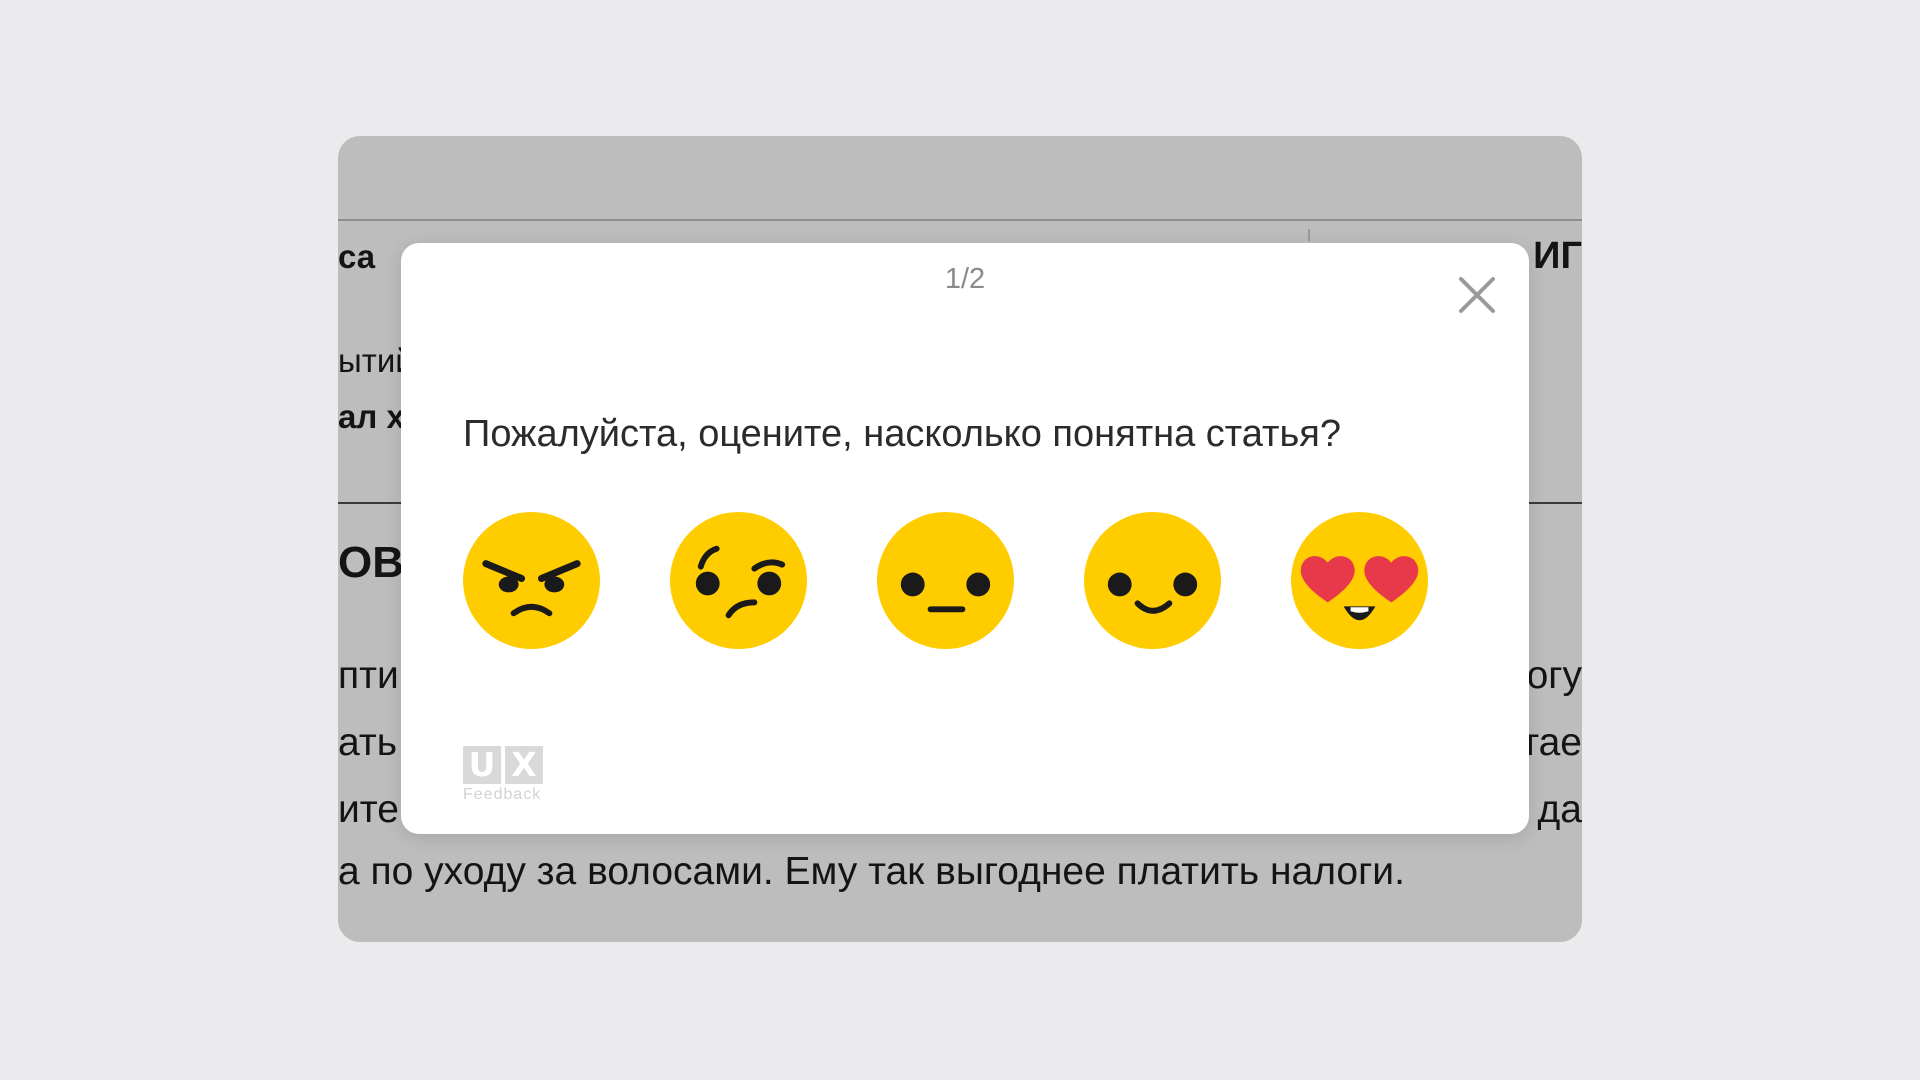 This screenshot has height=1080, width=1920. I want to click on ux-feedback-logo: U X Feedback, so click(504, 775).